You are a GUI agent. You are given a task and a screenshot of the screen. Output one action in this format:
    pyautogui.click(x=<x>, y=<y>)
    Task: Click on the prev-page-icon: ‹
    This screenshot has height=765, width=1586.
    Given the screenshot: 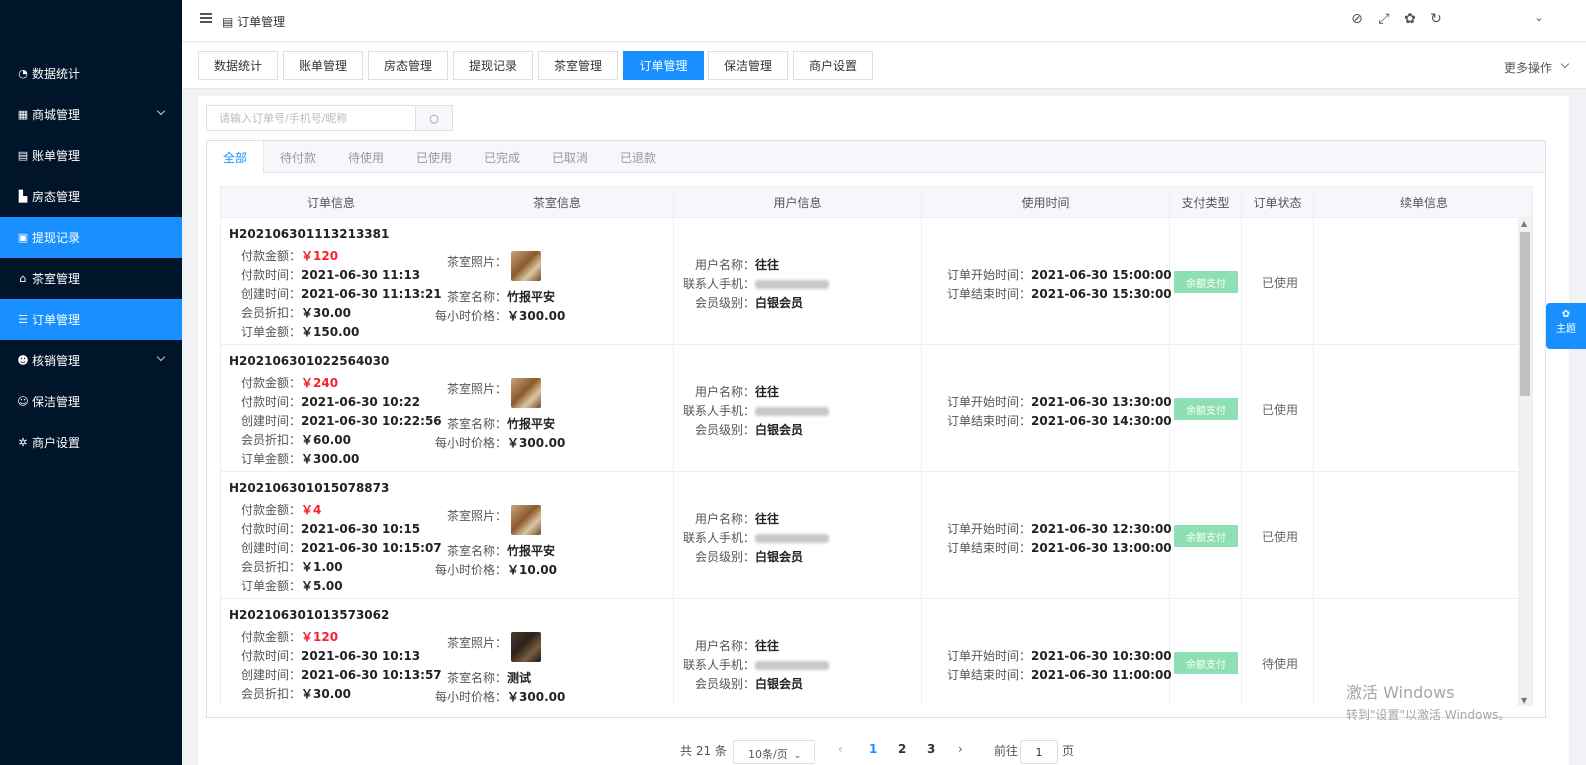 What is the action you would take?
    pyautogui.click(x=840, y=749)
    